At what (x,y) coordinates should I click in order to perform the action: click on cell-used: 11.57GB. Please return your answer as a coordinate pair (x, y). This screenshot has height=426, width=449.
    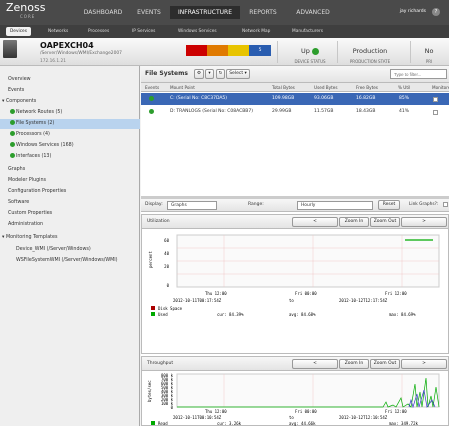
    Looking at the image, I should click on (324, 111).